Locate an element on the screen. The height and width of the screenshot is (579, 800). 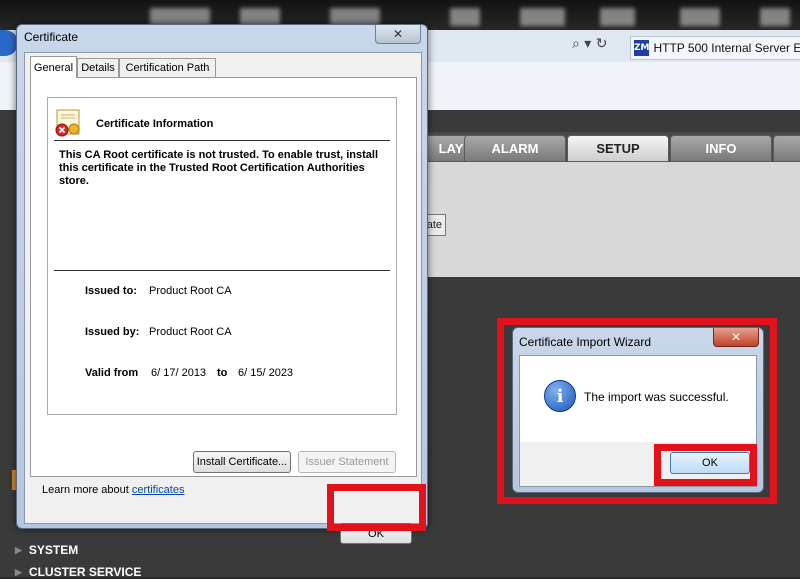
valid-to-value: 6/ 15/ 2023 is located at coordinates (266, 373).